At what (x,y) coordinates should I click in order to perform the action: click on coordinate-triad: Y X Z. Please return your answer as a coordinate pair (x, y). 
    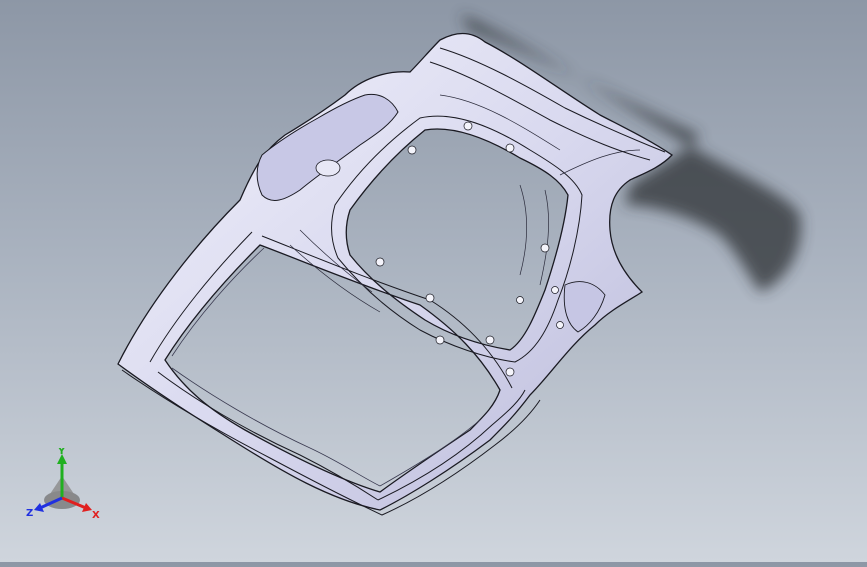
    Looking at the image, I should click on (66, 485).